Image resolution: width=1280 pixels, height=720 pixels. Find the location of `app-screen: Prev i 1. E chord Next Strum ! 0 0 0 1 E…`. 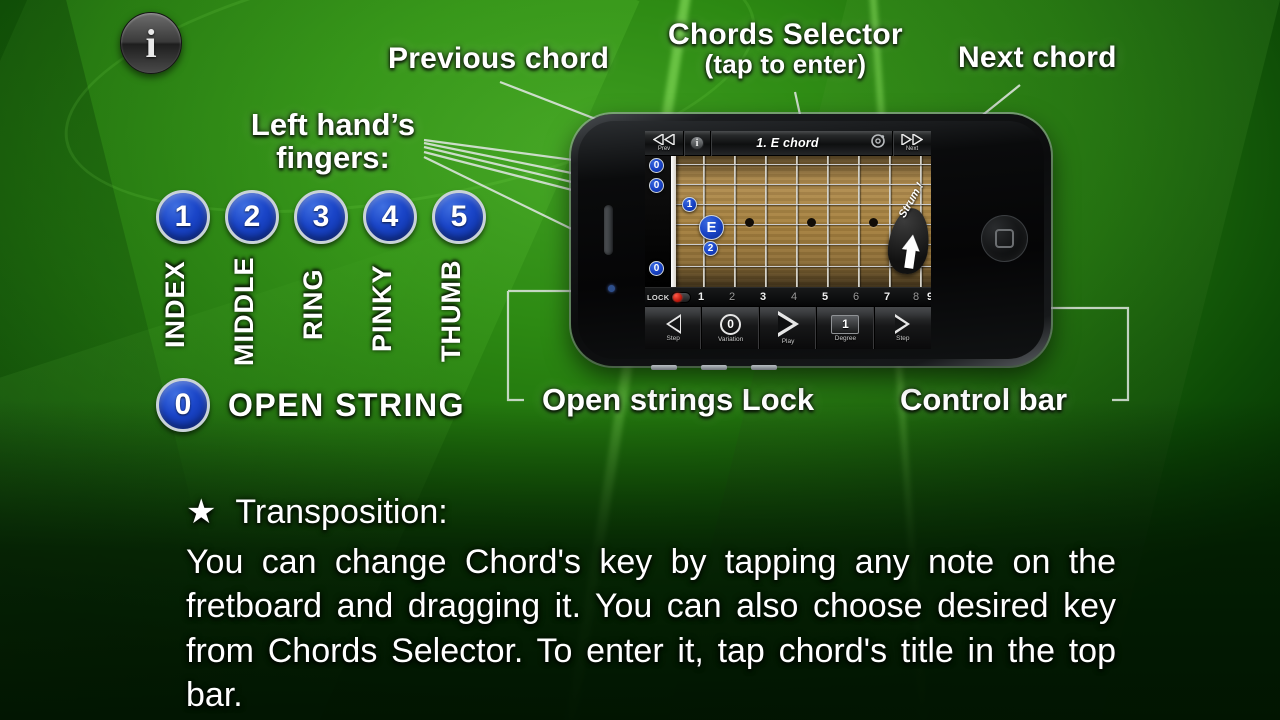

app-screen: Prev i 1. E chord Next Strum ! 0 0 0 1 E… is located at coordinates (788, 240).